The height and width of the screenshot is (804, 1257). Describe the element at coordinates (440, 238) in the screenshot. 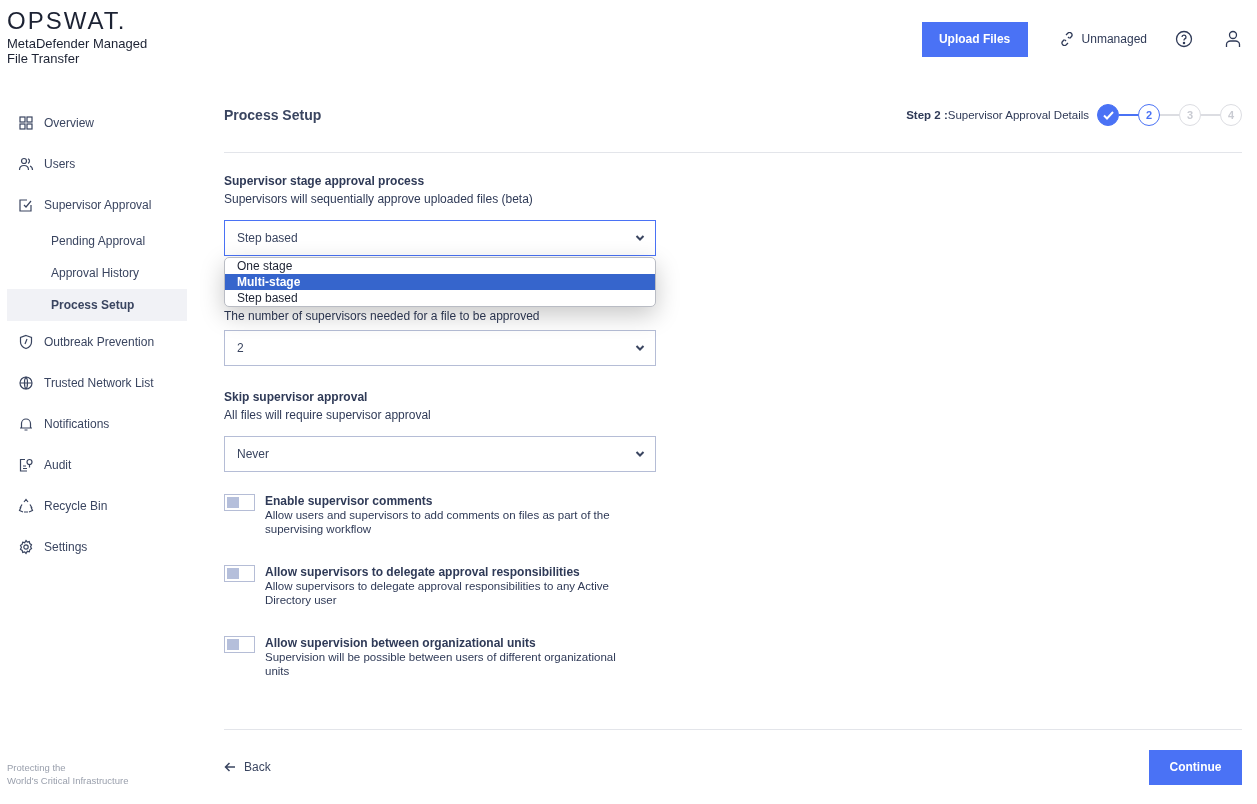

I see `select-field: Step based` at that location.